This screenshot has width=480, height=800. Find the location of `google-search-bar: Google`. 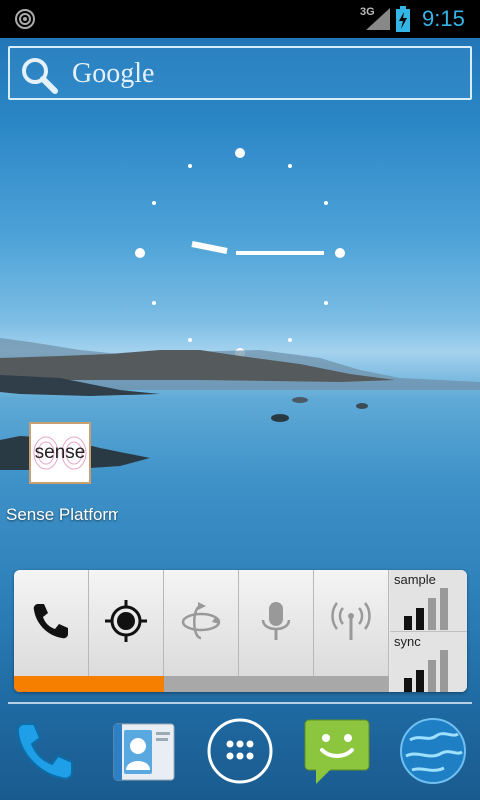

google-search-bar: Google is located at coordinates (240, 73).